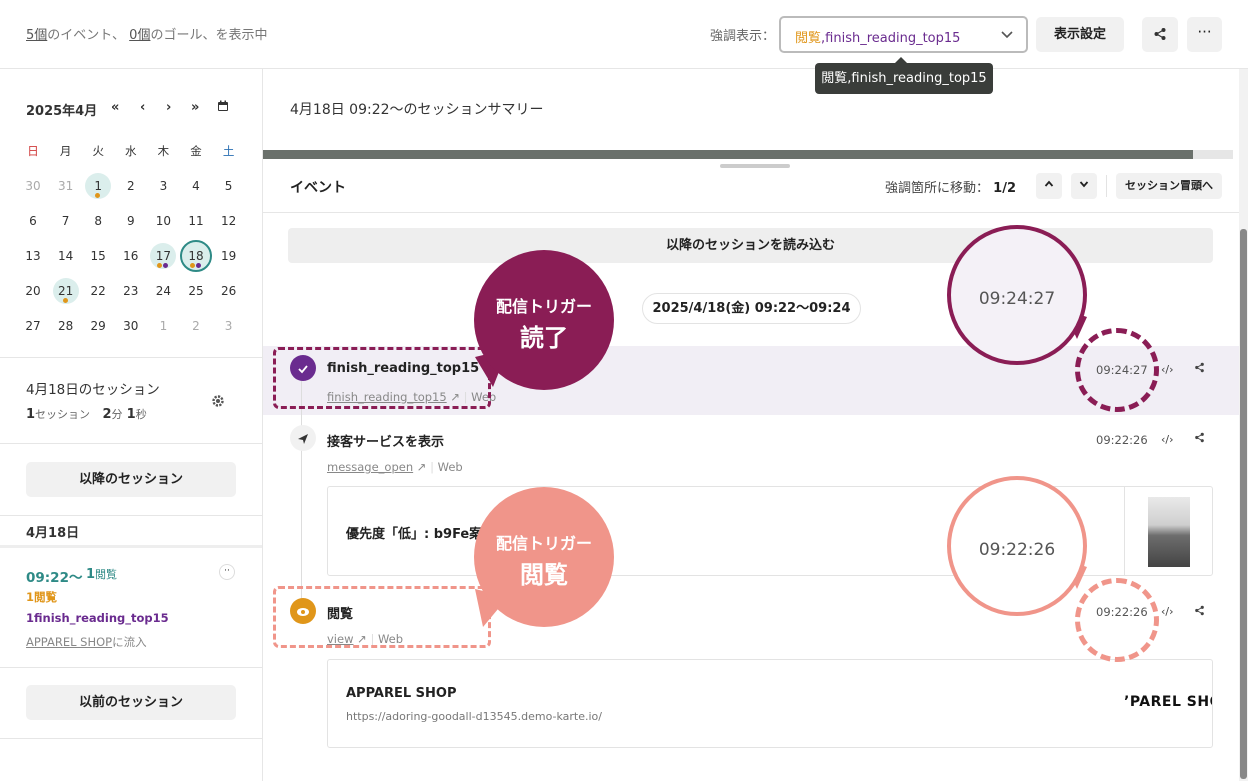  Describe the element at coordinates (131, 479) in the screenshot. I see `next-sessions-button: 以降のセッション` at that location.